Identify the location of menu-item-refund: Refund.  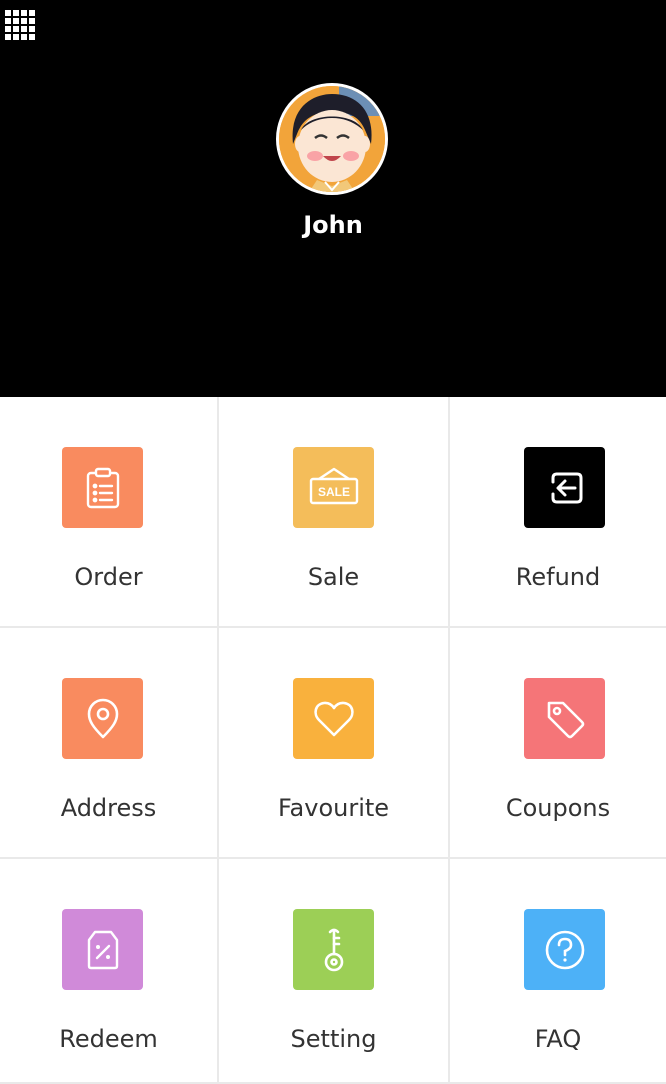
(558, 512).